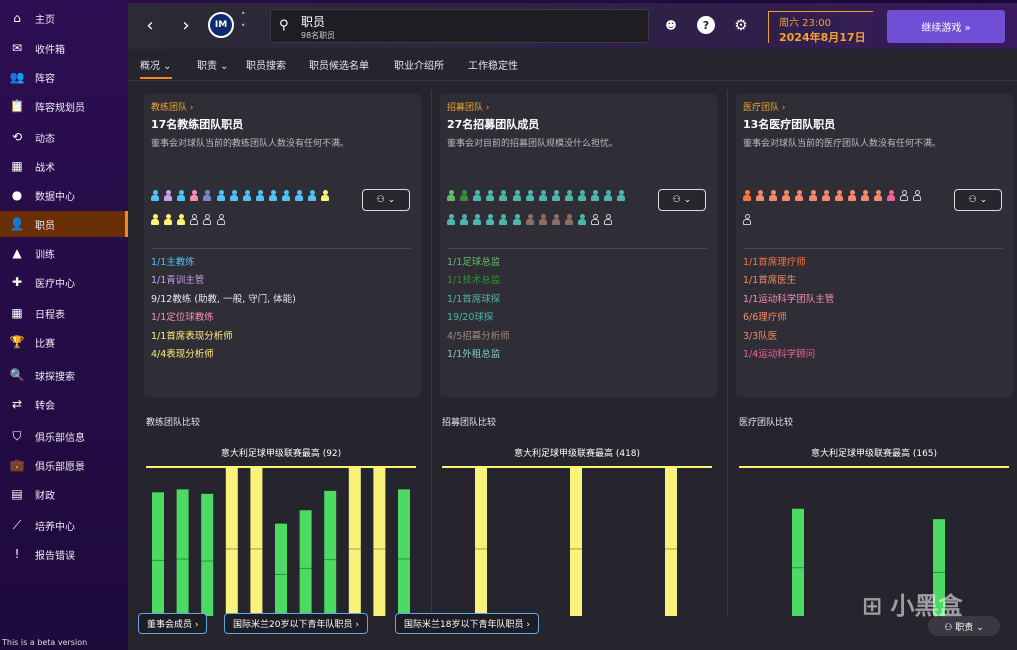 Image resolution: width=1017 pixels, height=650 pixels. I want to click on tab-3: 职员候选名单, so click(339, 64).